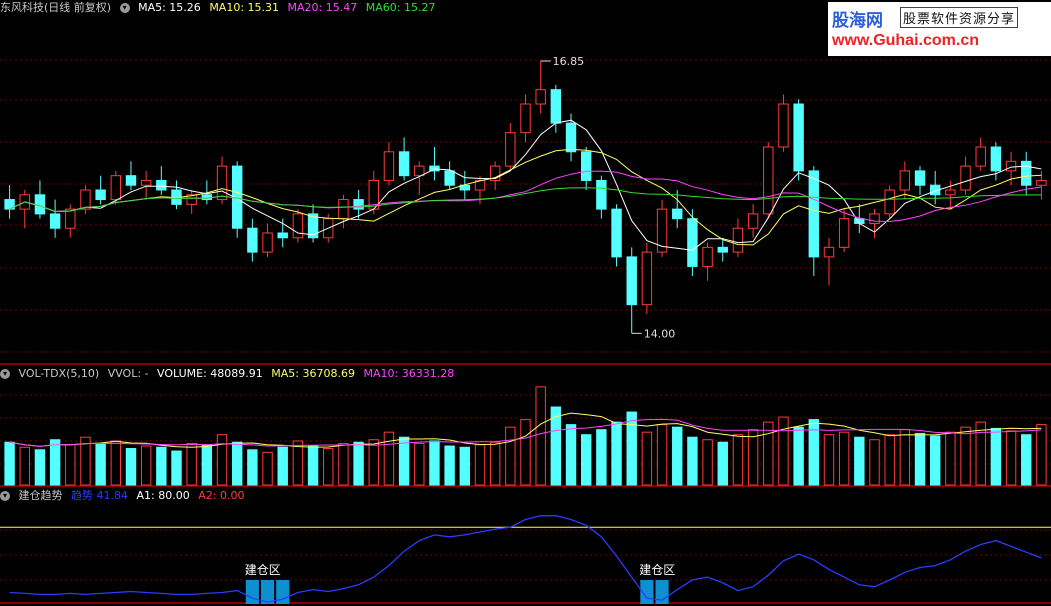 The height and width of the screenshot is (606, 1051). I want to click on high-label: 16.85, so click(569, 61).